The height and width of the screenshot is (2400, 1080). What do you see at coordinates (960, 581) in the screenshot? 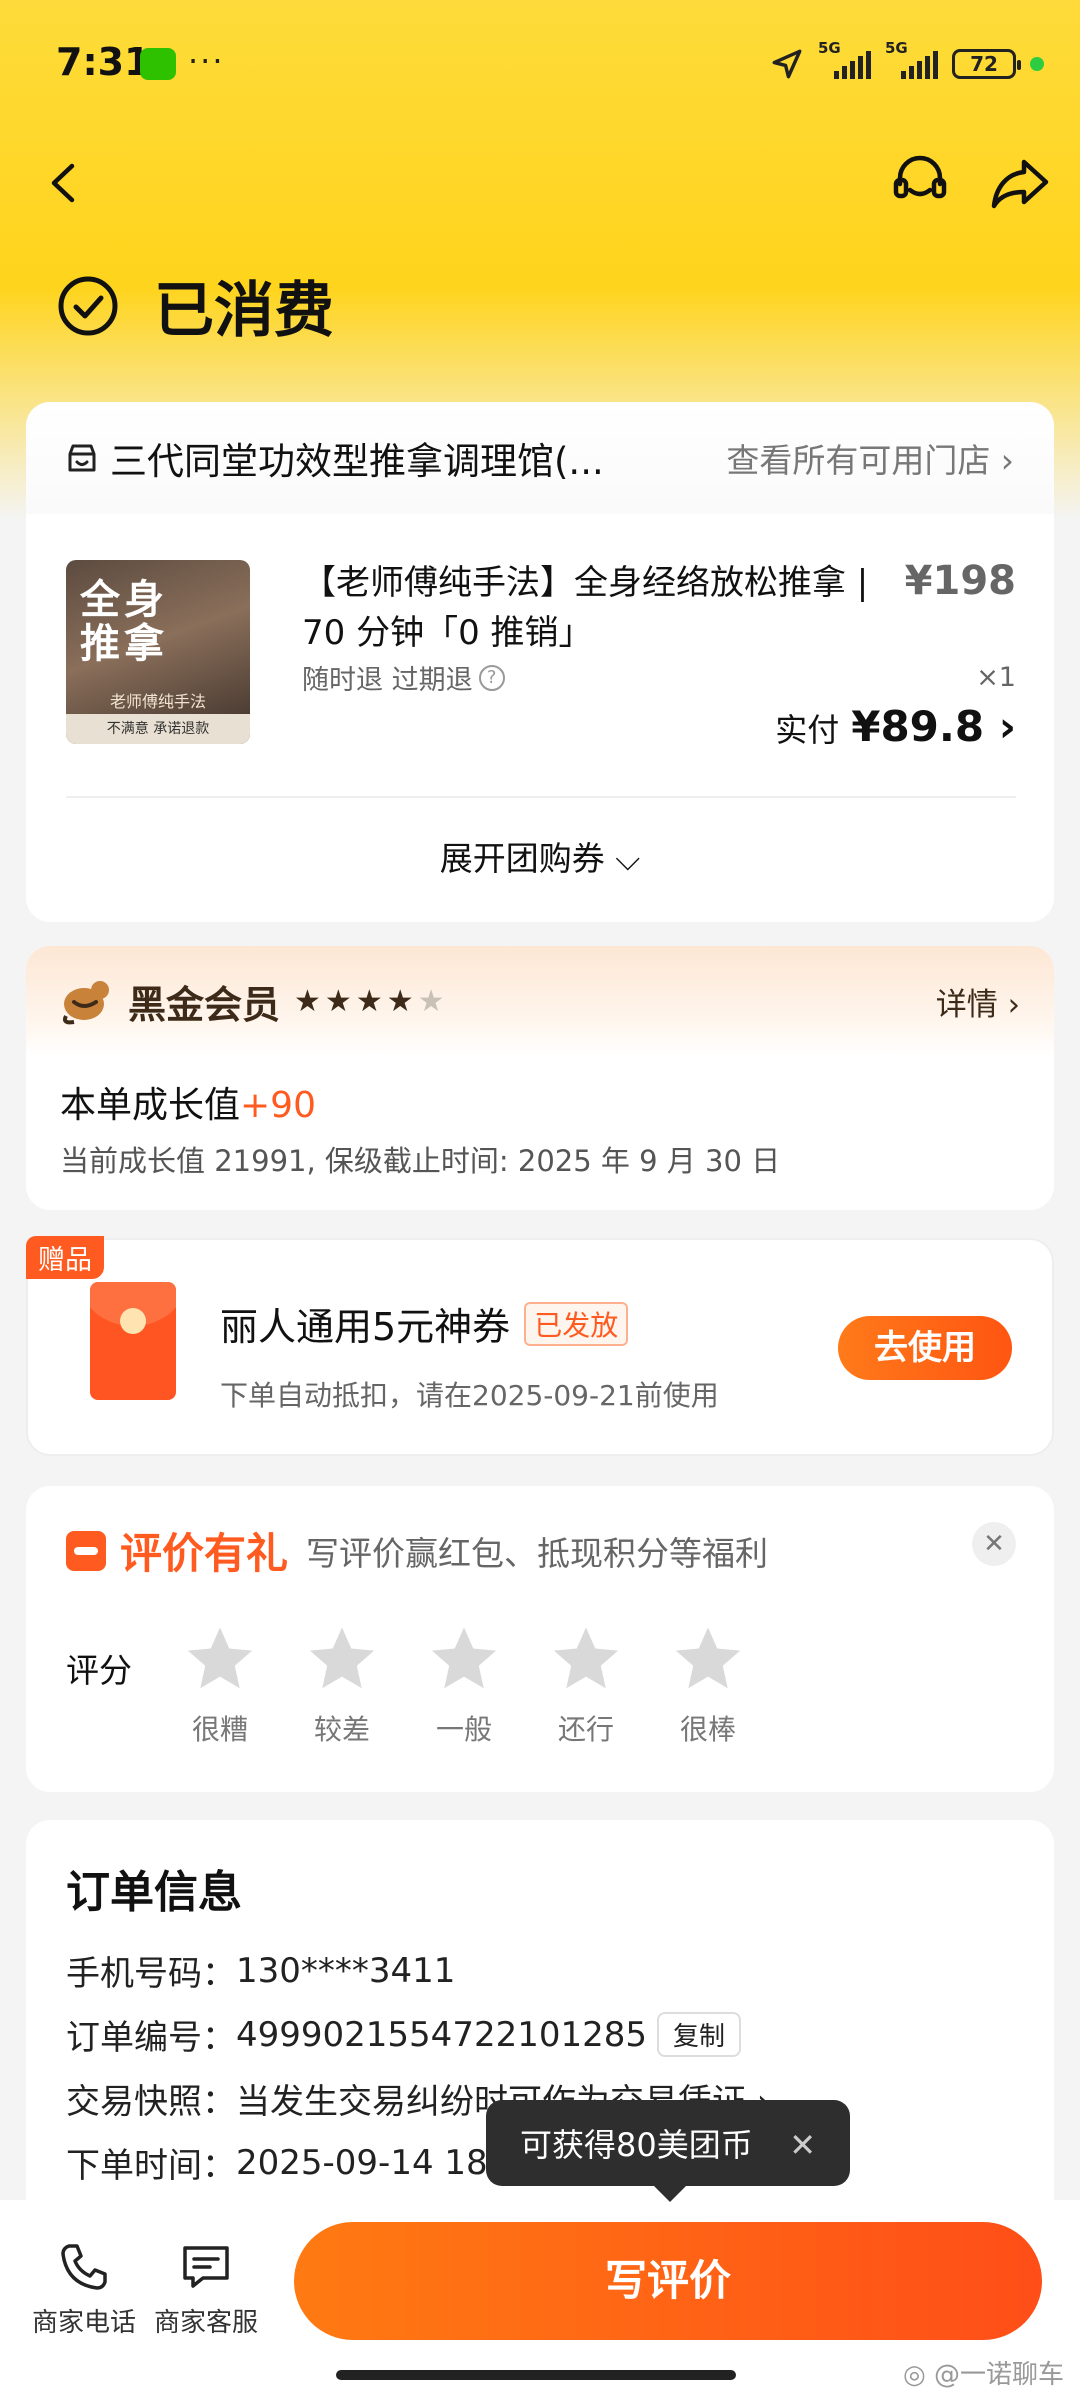
I see `original-price: ¥198` at bounding box center [960, 581].